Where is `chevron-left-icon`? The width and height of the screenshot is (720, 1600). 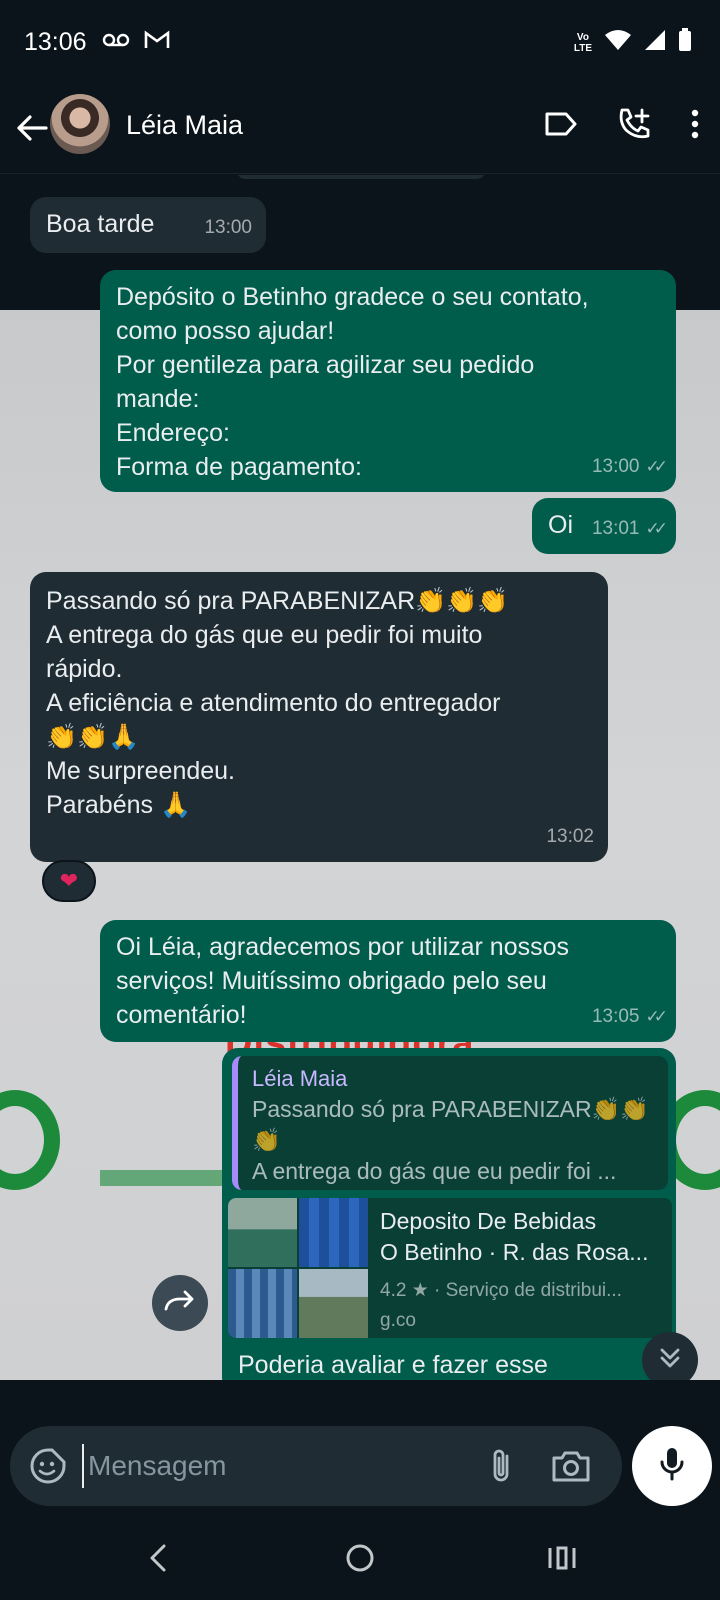
chevron-left-icon is located at coordinates (158, 1560).